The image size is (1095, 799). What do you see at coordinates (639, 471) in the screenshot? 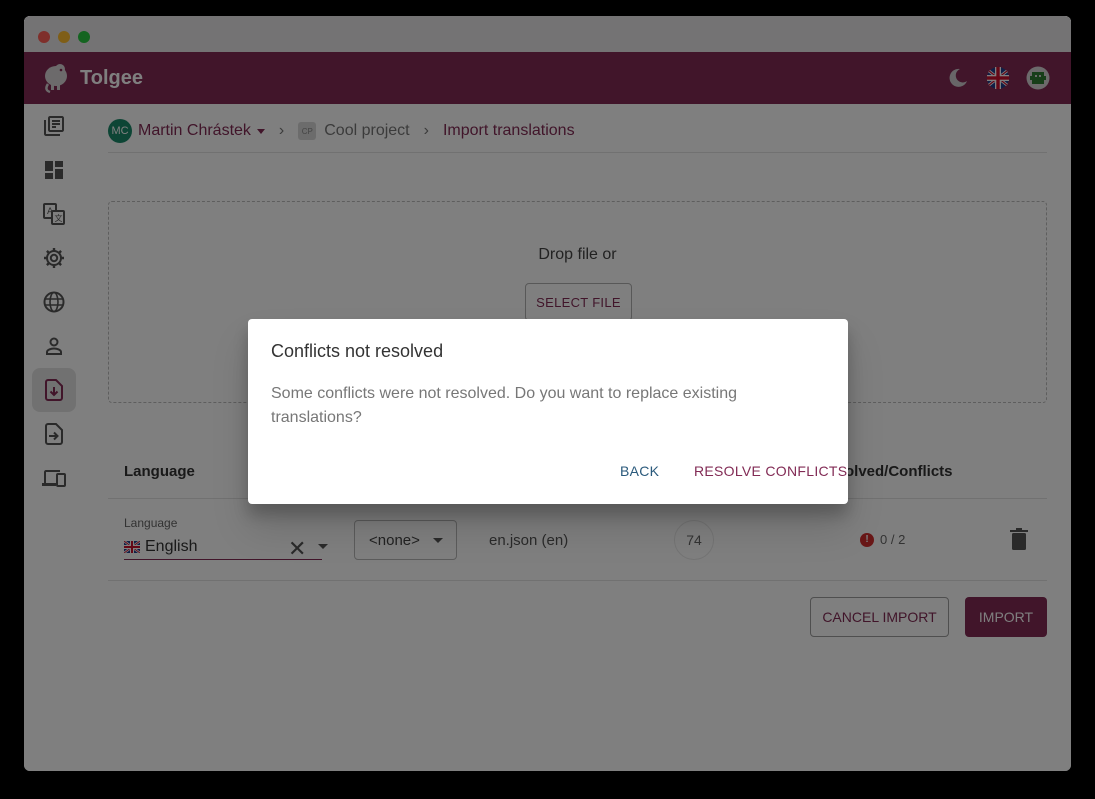
I see `back-button: BACK` at bounding box center [639, 471].